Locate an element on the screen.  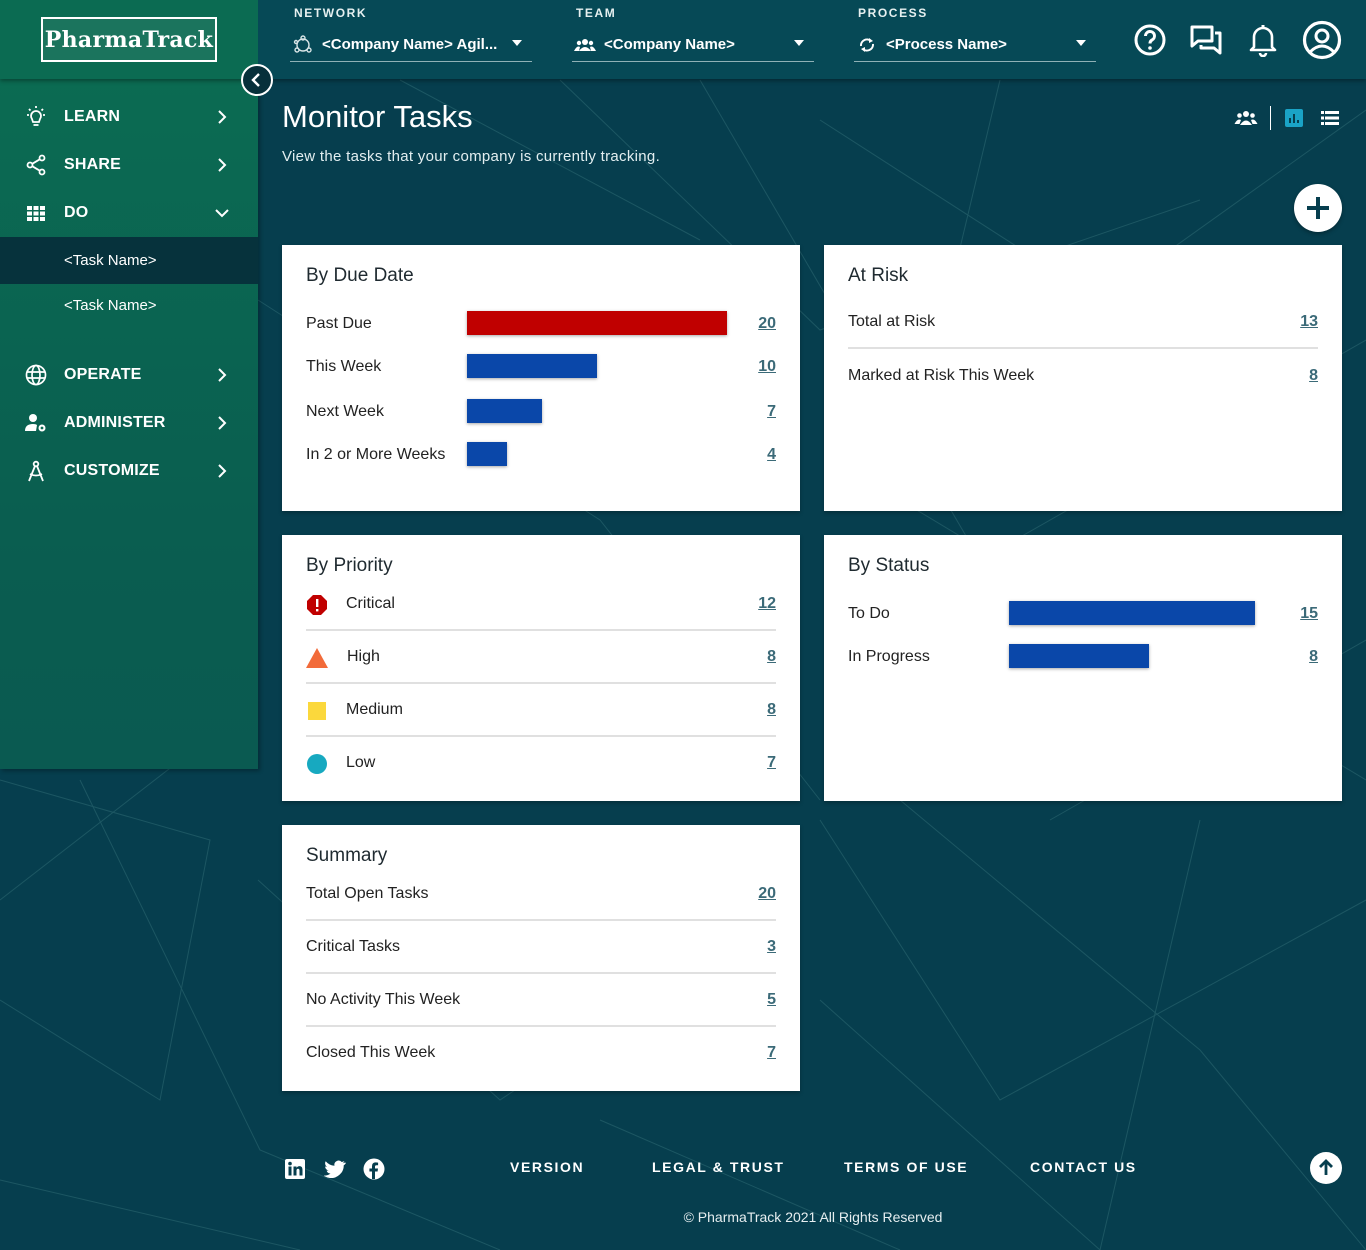
sidebar-item-administer: ADMINISTER is located at coordinates (129, 423).